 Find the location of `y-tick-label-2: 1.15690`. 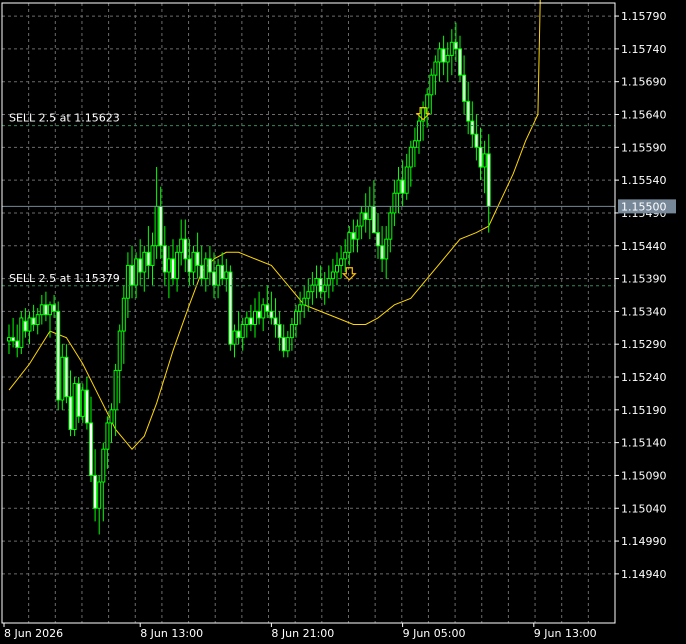

y-tick-label-2: 1.15690 is located at coordinates (644, 82).